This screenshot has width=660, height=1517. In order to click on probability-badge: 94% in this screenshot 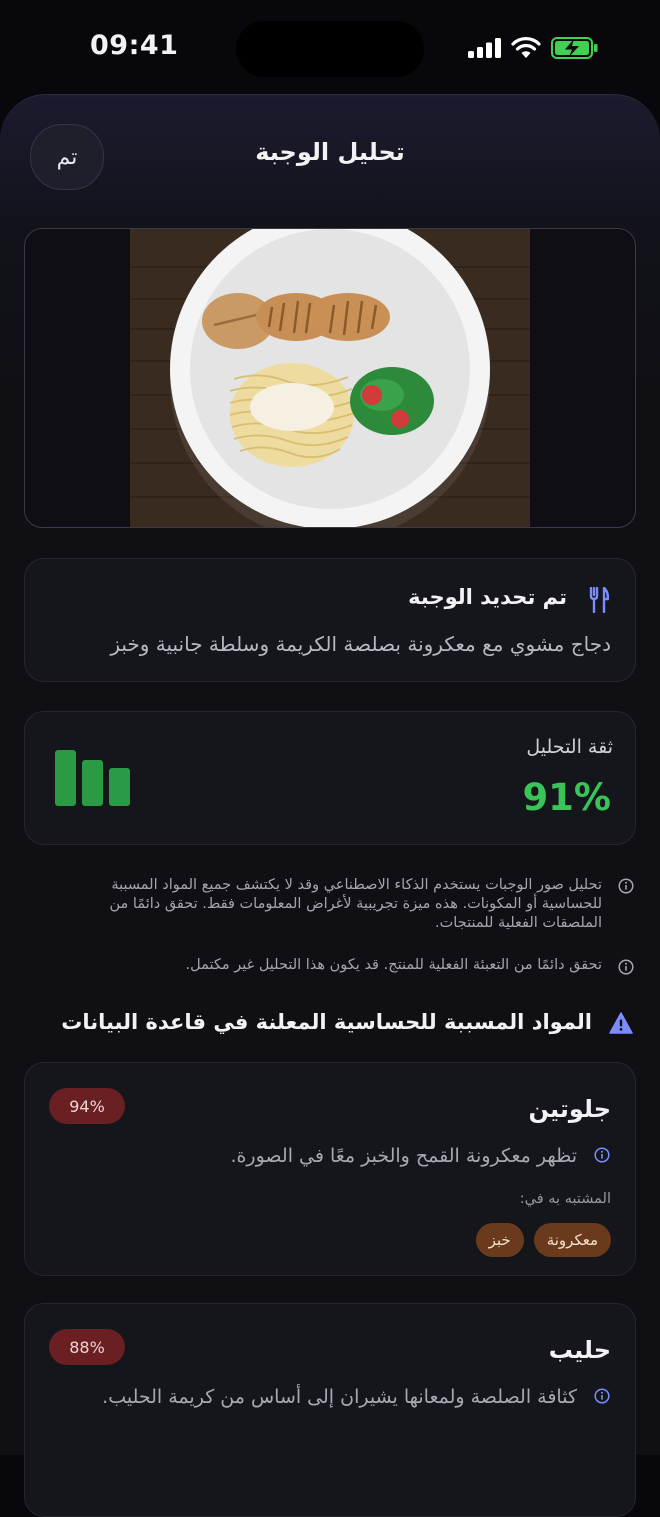, I will do `click(87, 1106)`.